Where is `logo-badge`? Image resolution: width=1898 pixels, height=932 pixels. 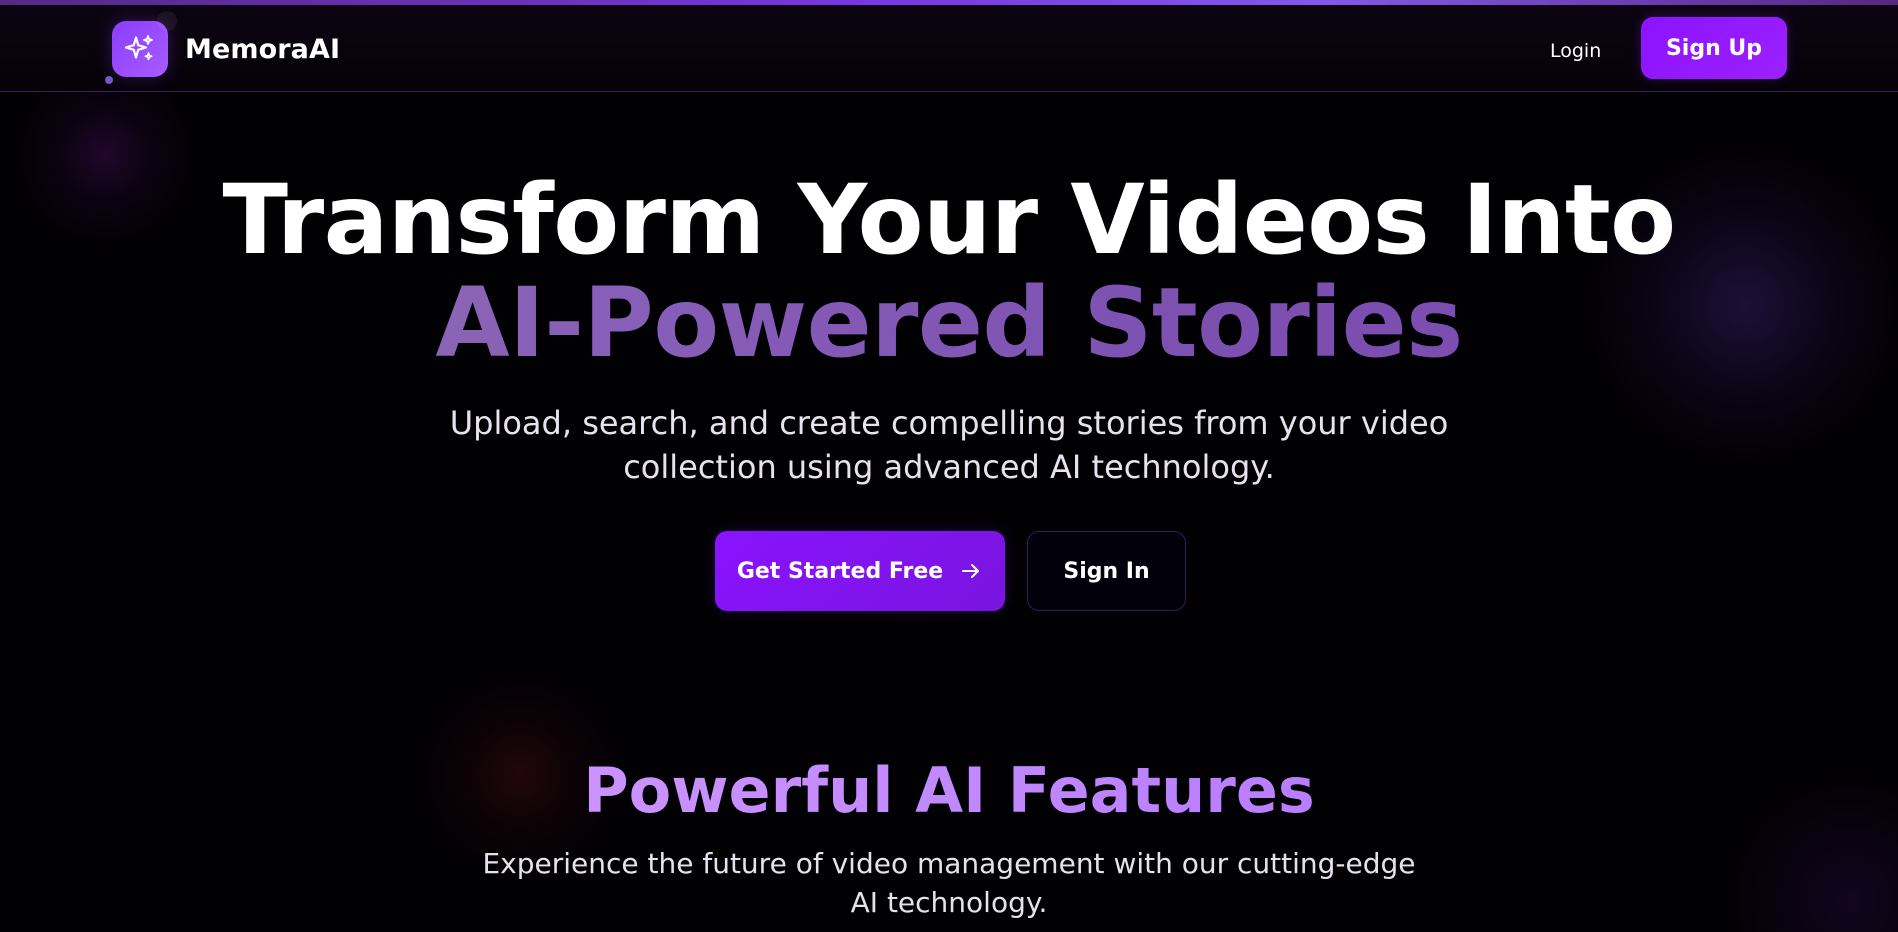
logo-badge is located at coordinates (141, 47).